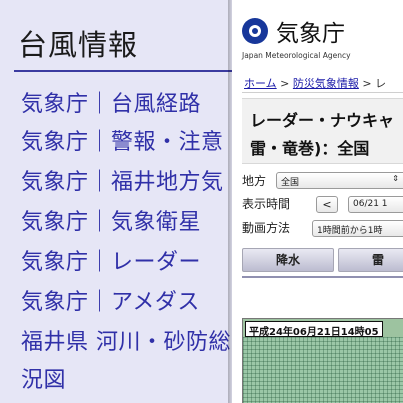  Describe the element at coordinates (43, 378) in the screenshot. I see `link-fukui-river-cont: 況図` at that location.